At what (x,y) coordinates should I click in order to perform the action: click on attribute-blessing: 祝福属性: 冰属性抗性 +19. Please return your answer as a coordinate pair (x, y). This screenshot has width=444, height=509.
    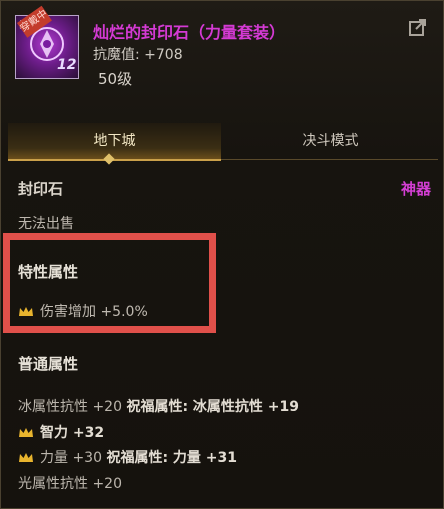
    Looking at the image, I should click on (213, 407).